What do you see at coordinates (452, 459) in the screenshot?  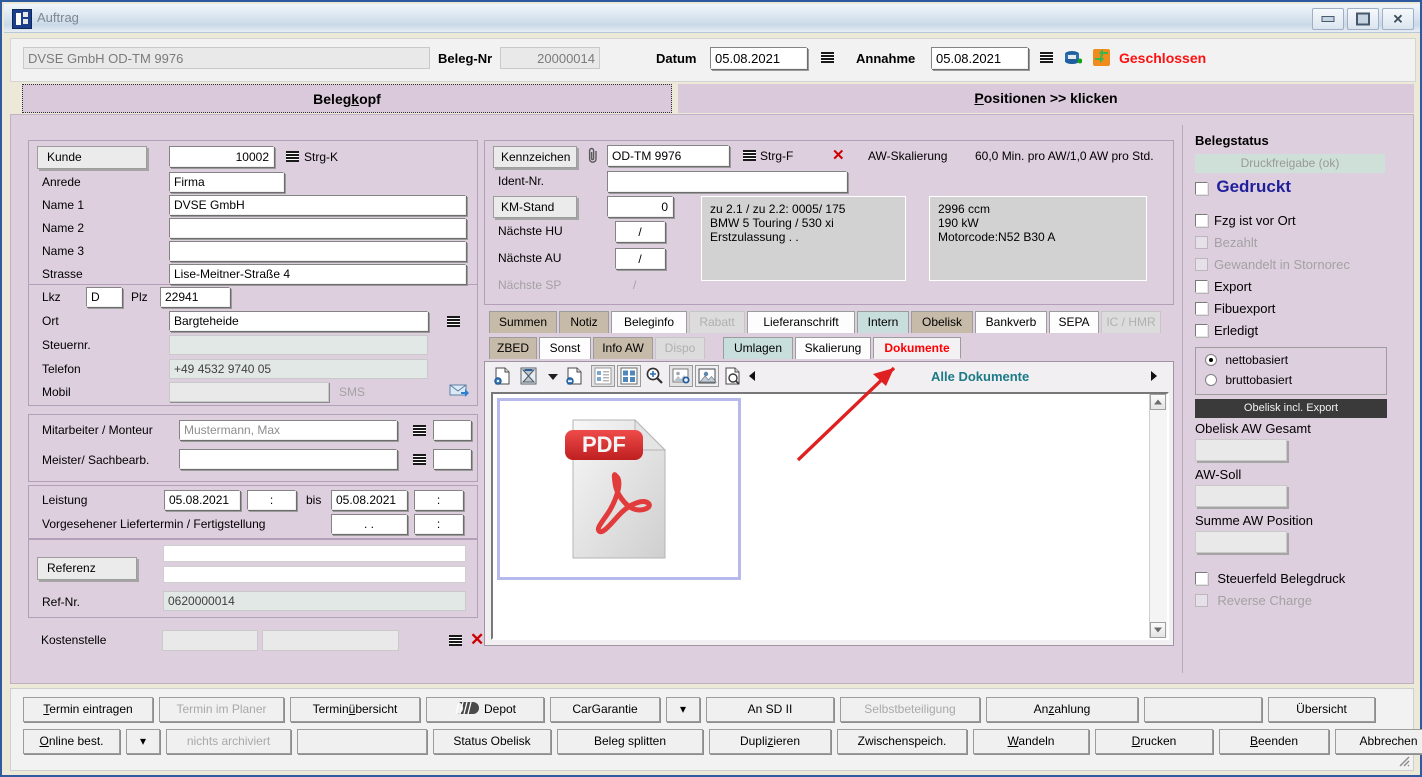 I see `meister-code-field` at bounding box center [452, 459].